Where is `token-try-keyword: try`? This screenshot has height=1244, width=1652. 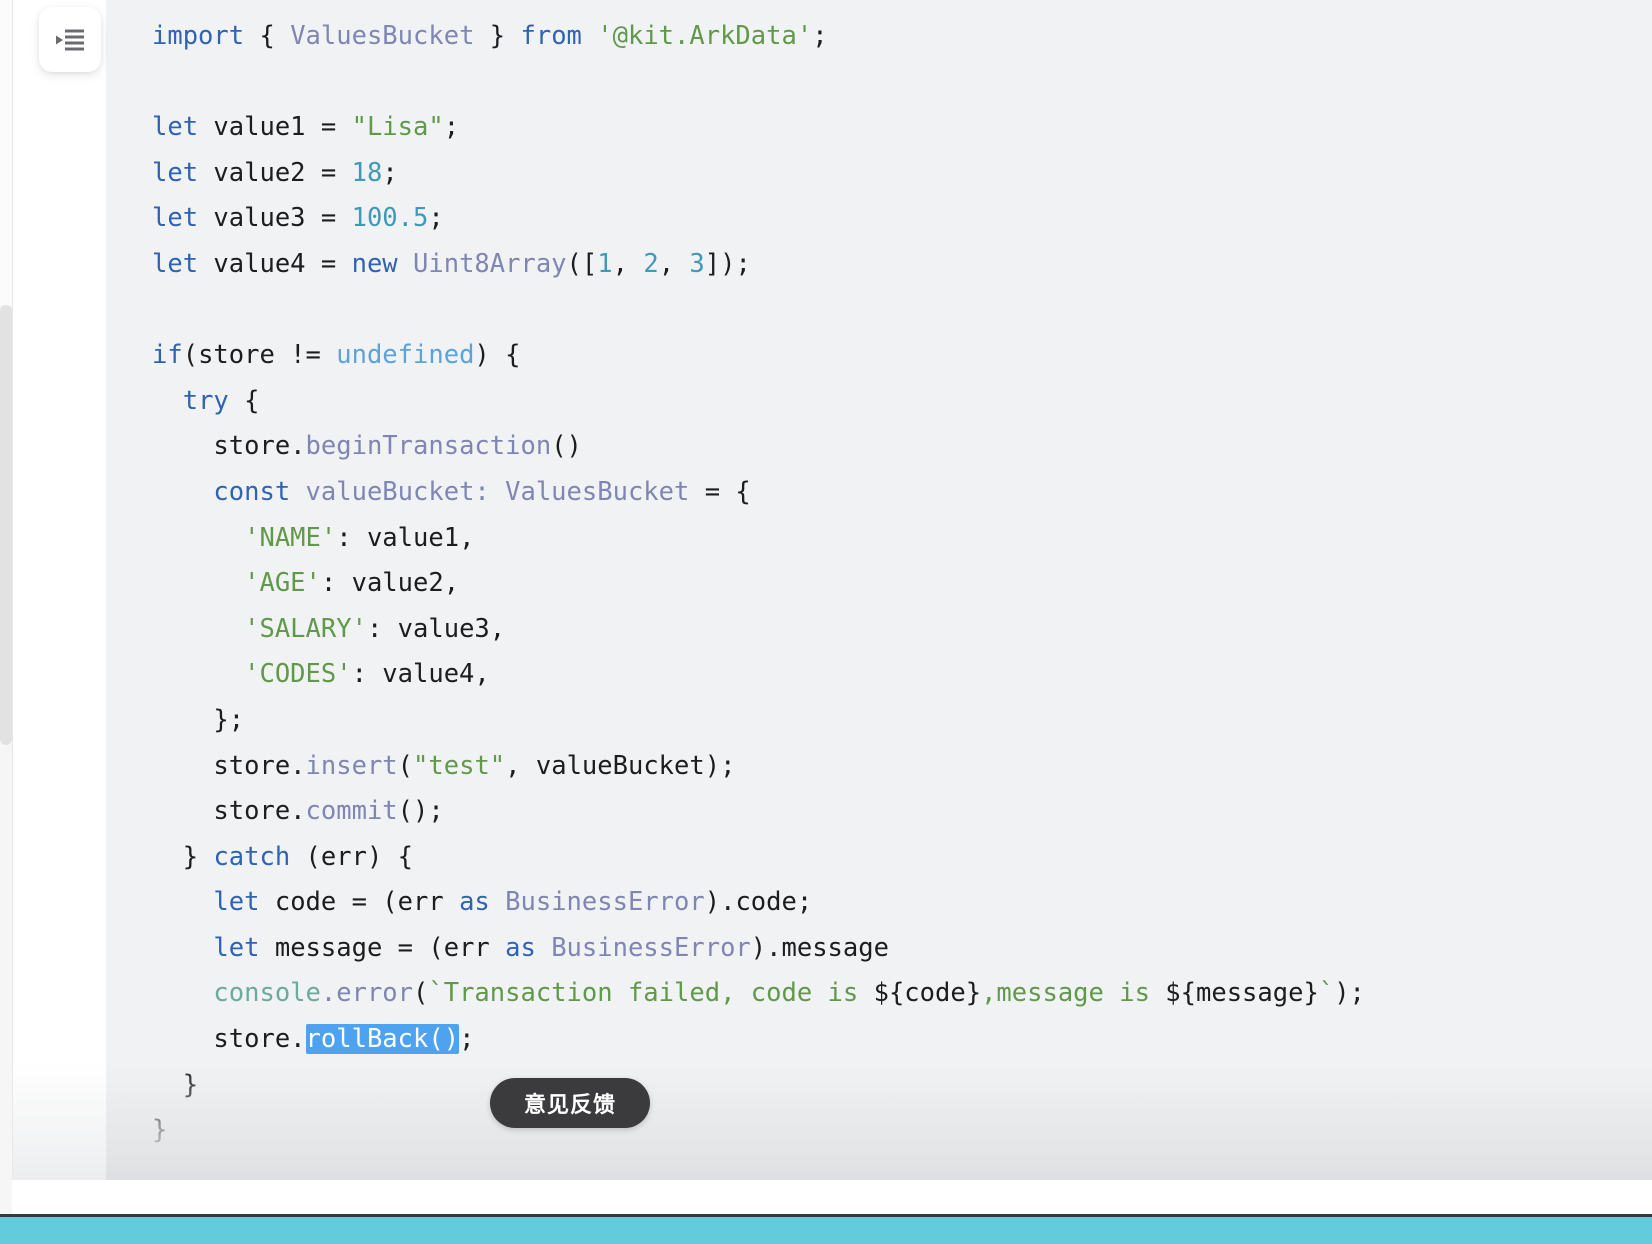 token-try-keyword: try is located at coordinates (205, 400).